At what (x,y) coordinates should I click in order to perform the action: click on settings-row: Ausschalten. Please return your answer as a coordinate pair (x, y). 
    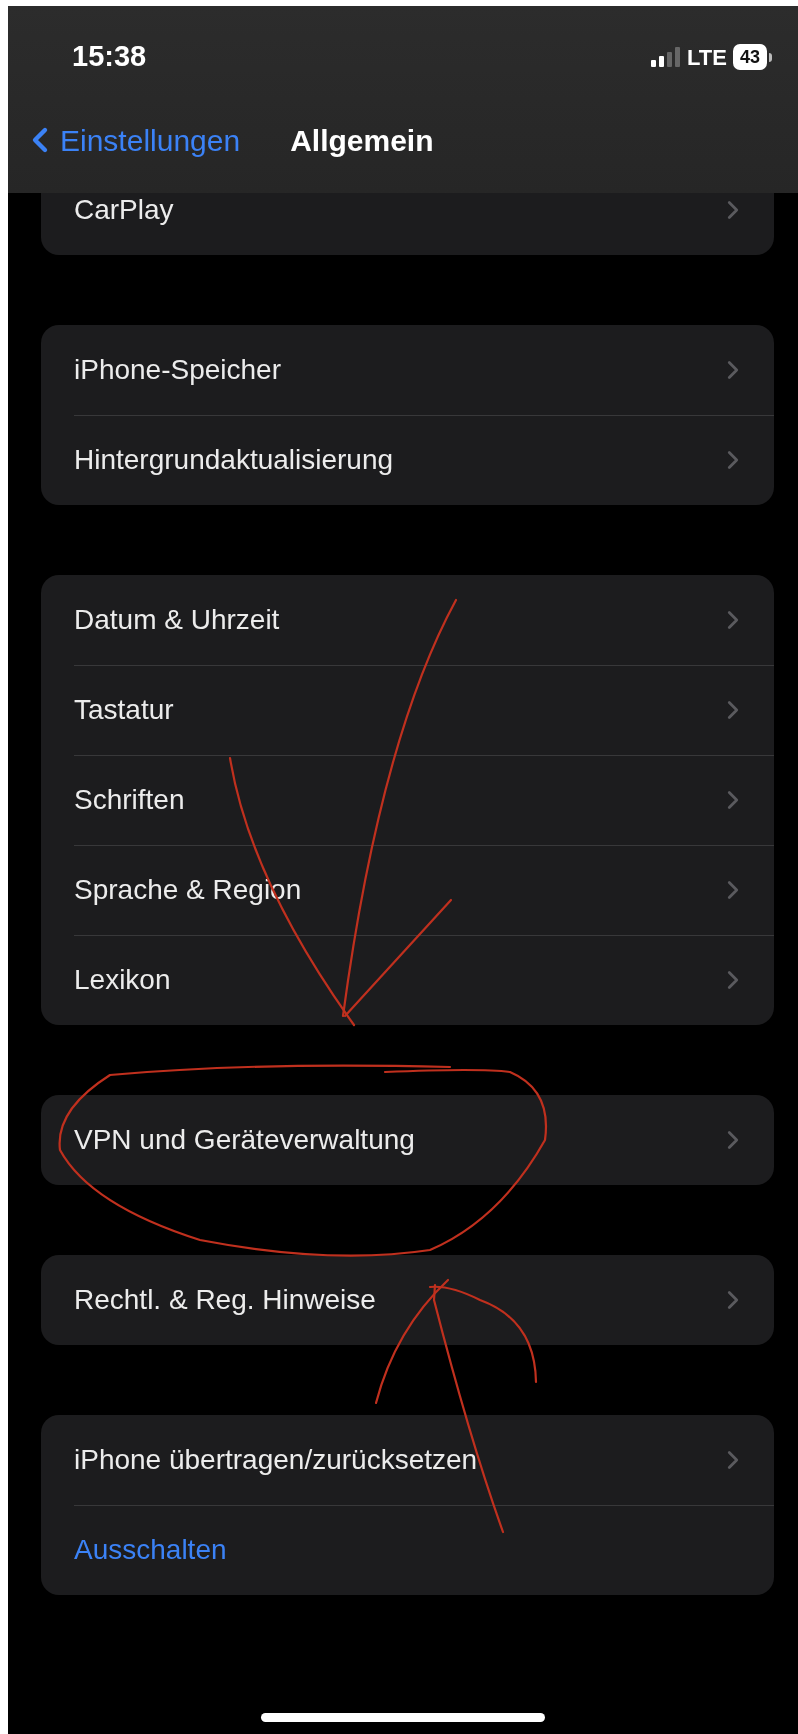
    Looking at the image, I should click on (407, 1550).